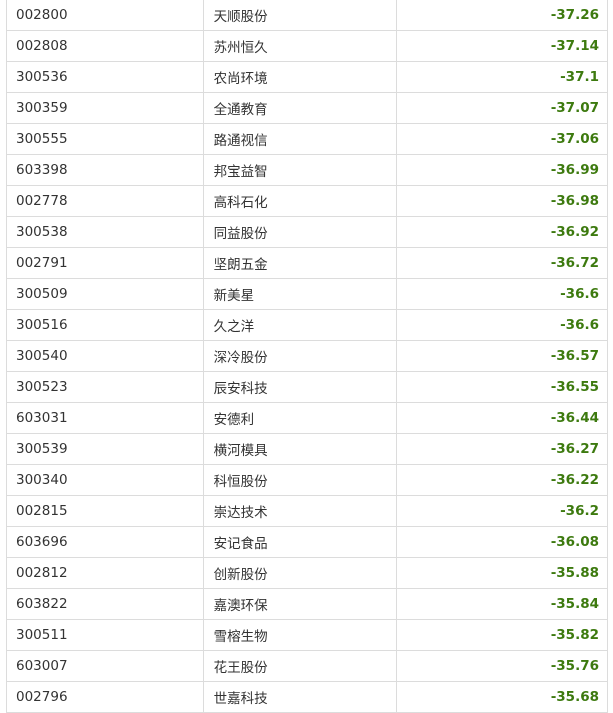  I want to click on table-row: 002808 苏州恒久 -37.14, so click(307, 46).